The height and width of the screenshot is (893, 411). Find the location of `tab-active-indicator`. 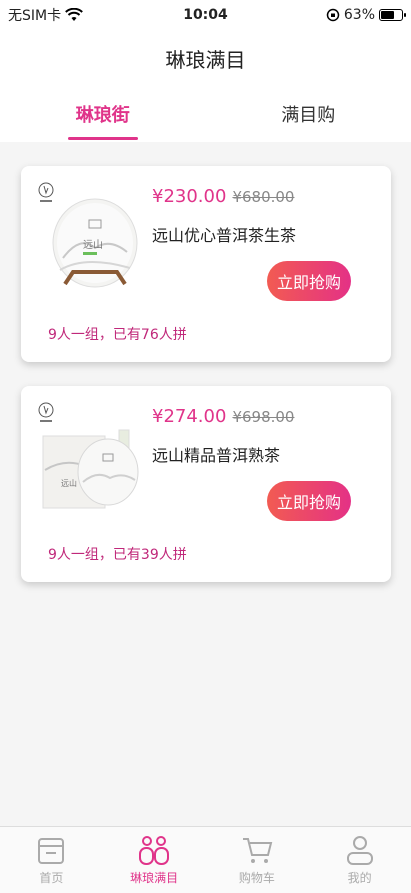

tab-active-indicator is located at coordinates (102, 138).